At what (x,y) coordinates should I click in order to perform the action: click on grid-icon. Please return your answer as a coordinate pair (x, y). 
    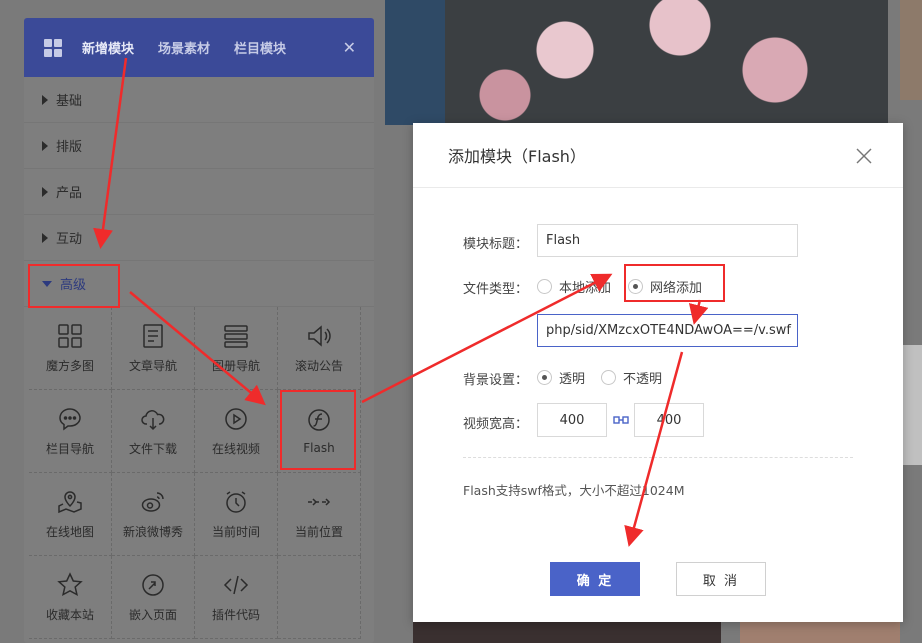
    Looking at the image, I should click on (53, 47).